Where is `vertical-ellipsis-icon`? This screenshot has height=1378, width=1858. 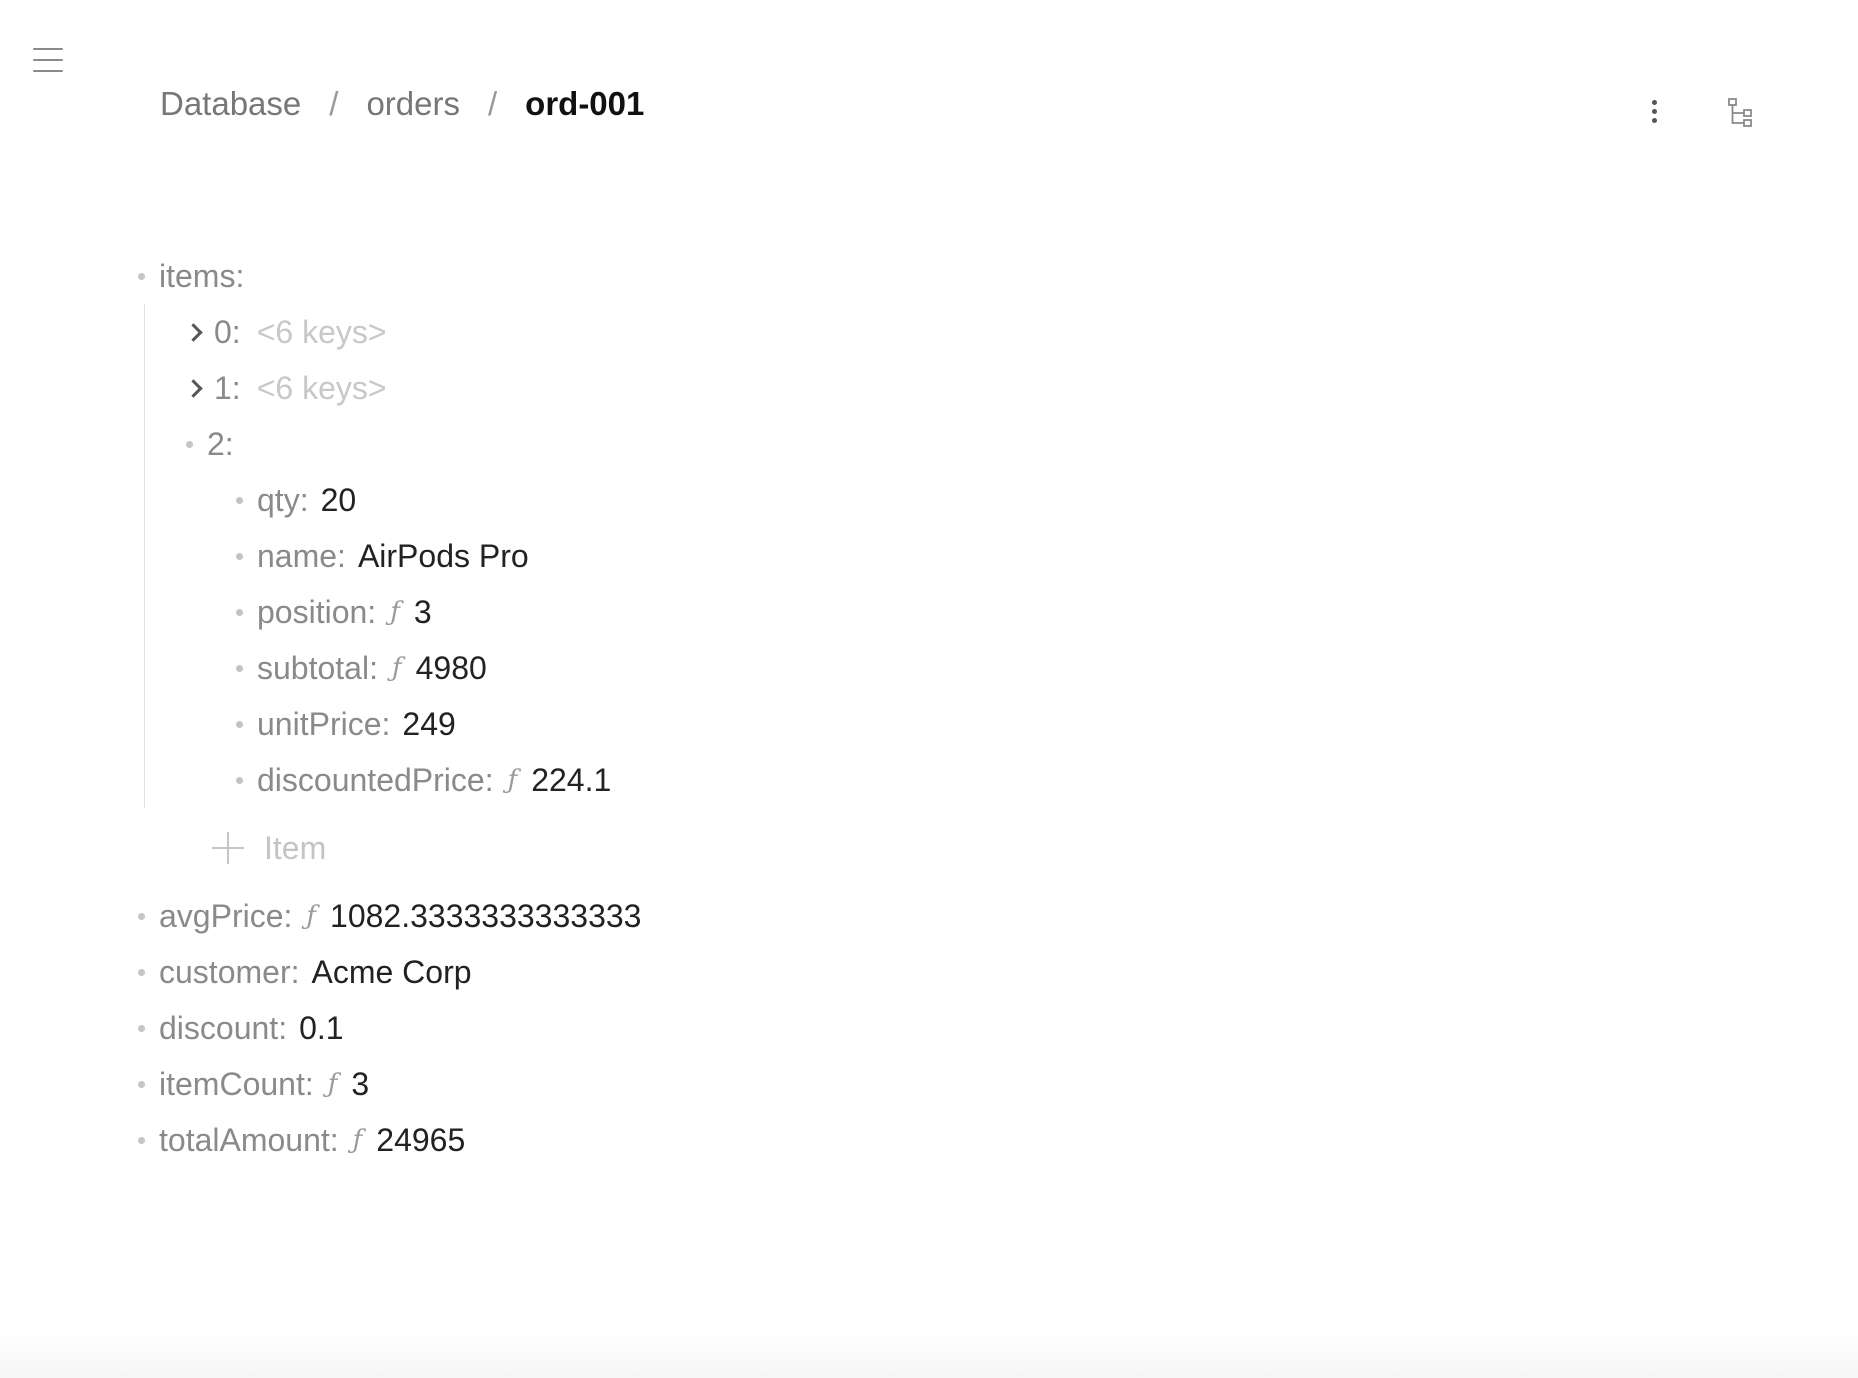
vertical-ellipsis-icon is located at coordinates (1654, 112).